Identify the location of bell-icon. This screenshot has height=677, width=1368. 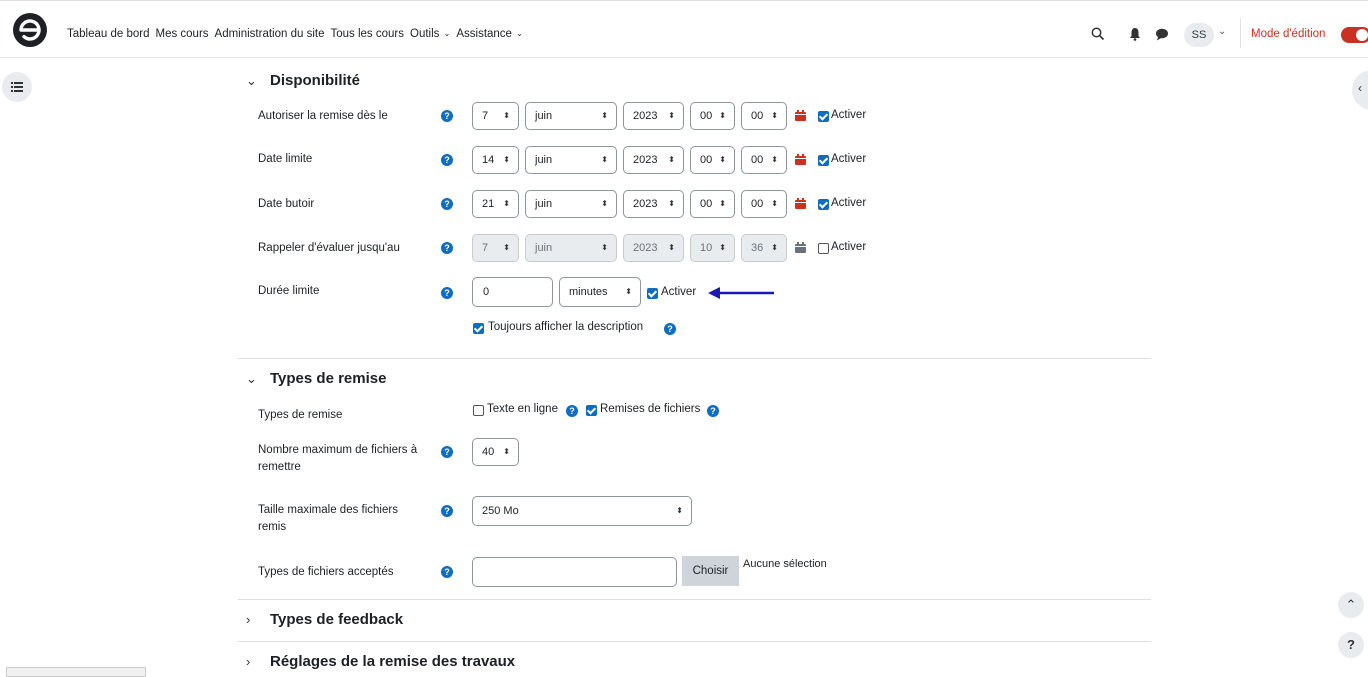
(1135, 34).